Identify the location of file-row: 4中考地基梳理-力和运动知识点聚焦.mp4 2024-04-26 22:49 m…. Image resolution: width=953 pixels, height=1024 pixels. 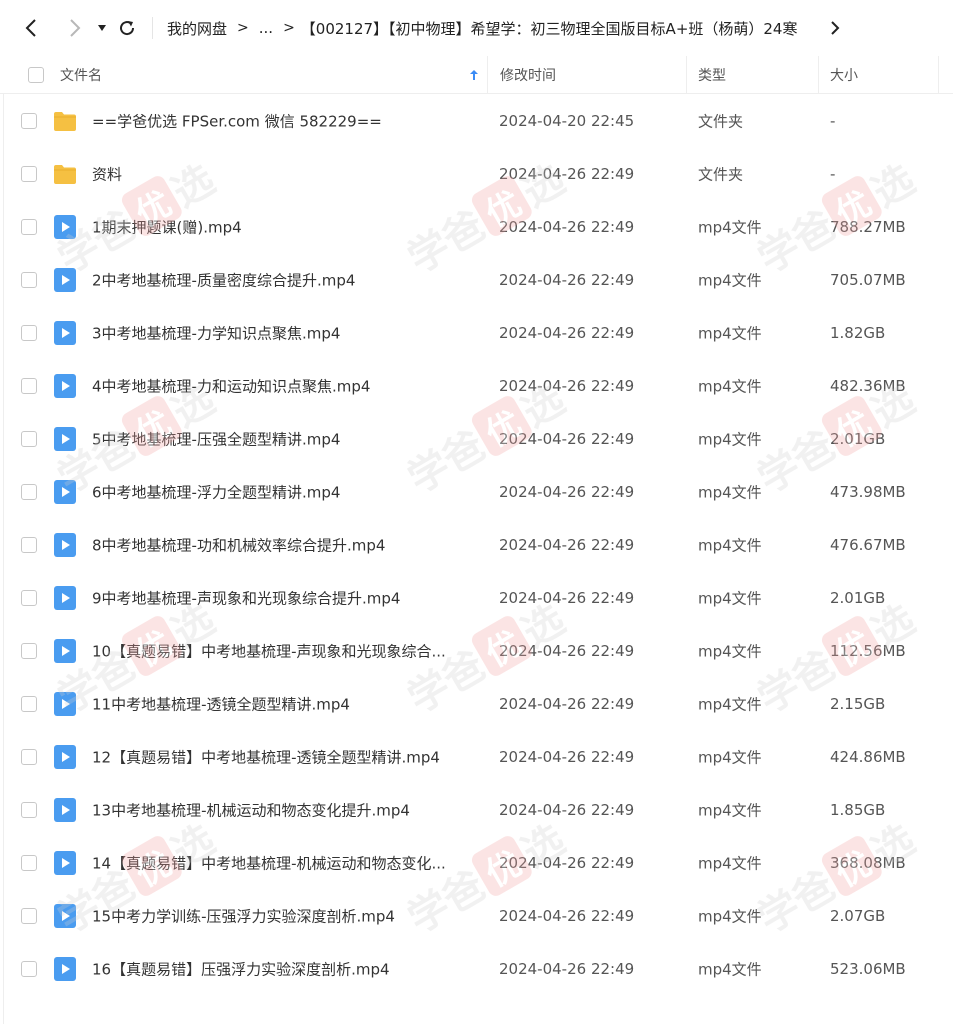
(476, 385).